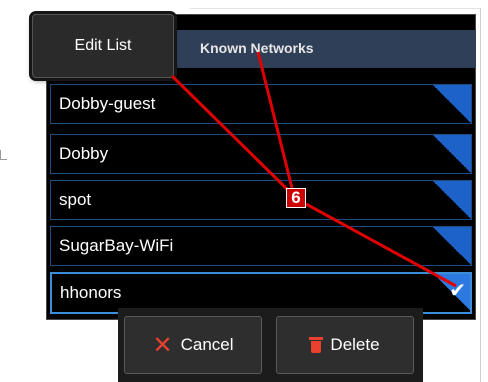 This screenshot has height=382, width=488. Describe the element at coordinates (230, 133) in the screenshot. I see `callout-line-edit-list` at that location.